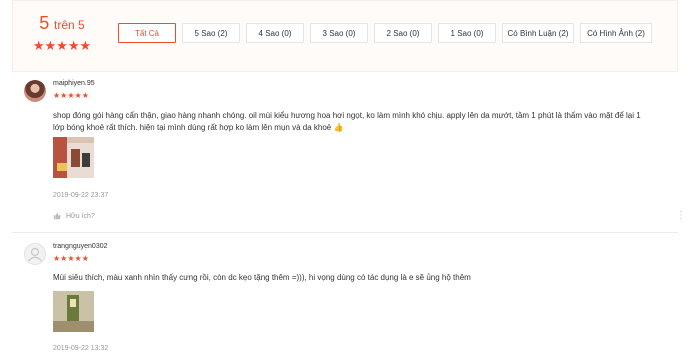  What do you see at coordinates (81, 195) in the screenshot?
I see `review-date: 2019-09-22 23:37` at bounding box center [81, 195].